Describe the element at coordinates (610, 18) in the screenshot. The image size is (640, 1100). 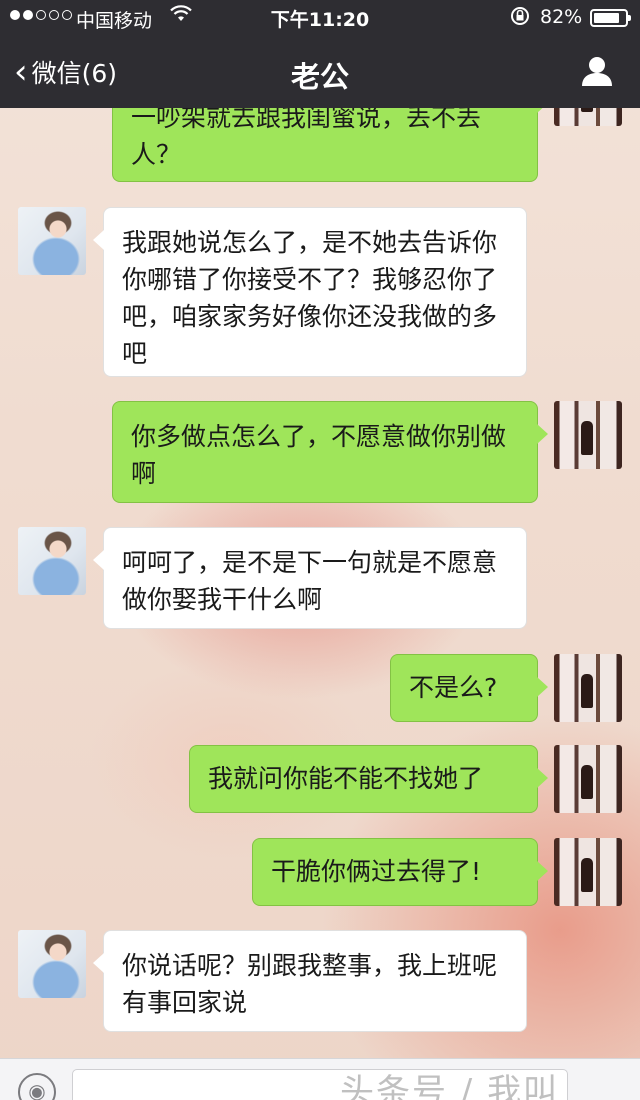
I see `battery-icon` at that location.